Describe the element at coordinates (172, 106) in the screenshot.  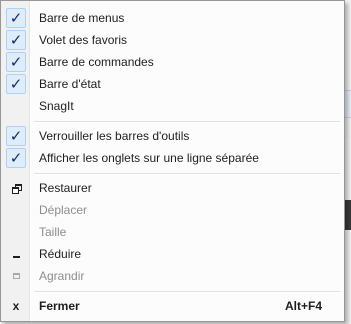
I see `menu-item-snagit: SnagIt` at that location.